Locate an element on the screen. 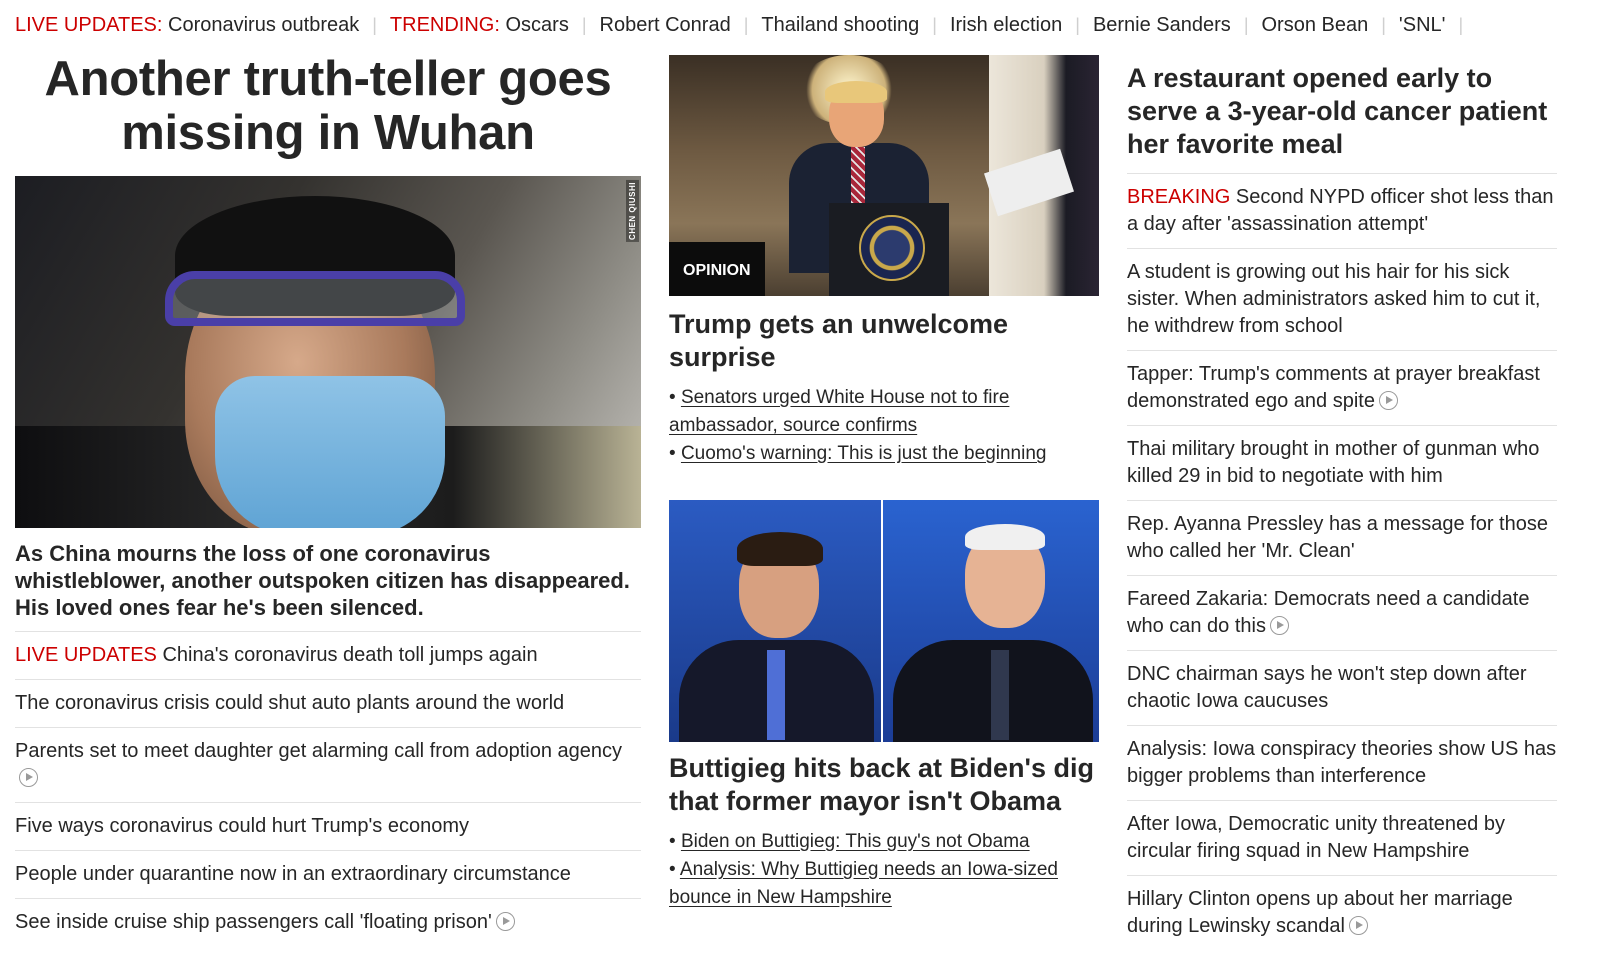 This screenshot has width=1600, height=967. trending-link-bernie-sanders: Bernie Sanders is located at coordinates (1162, 25).